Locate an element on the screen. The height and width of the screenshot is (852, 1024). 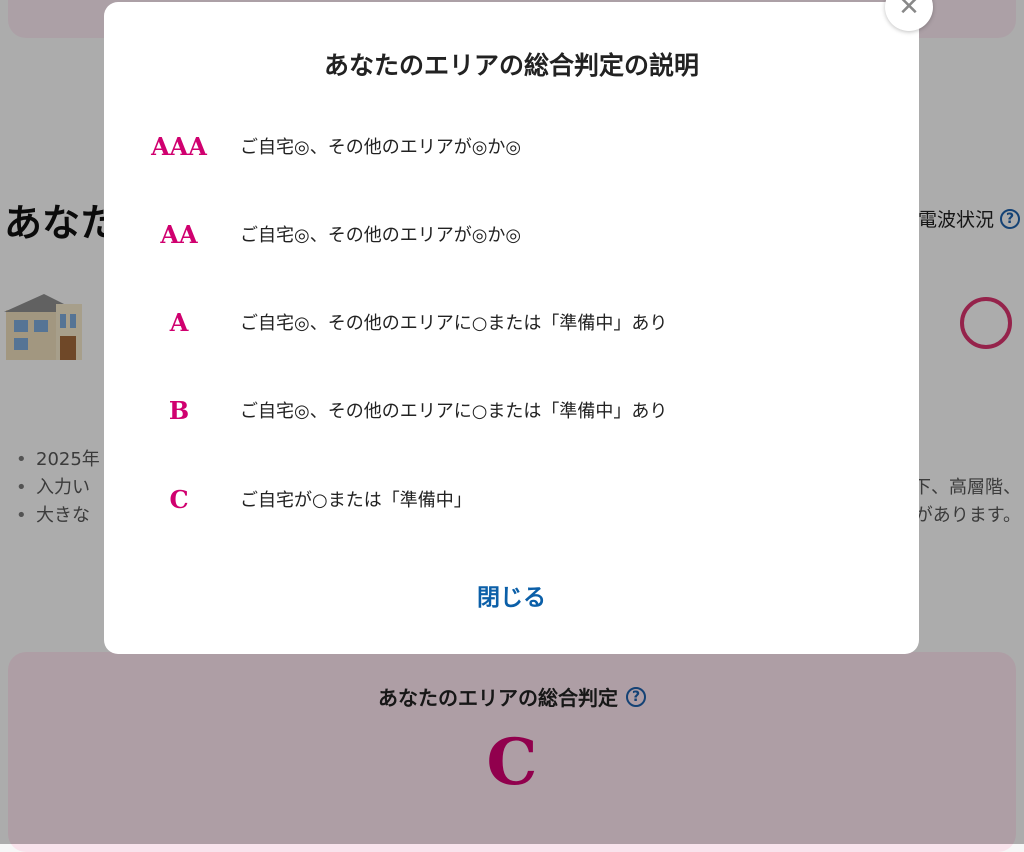
grade-label: C is located at coordinates (179, 499).